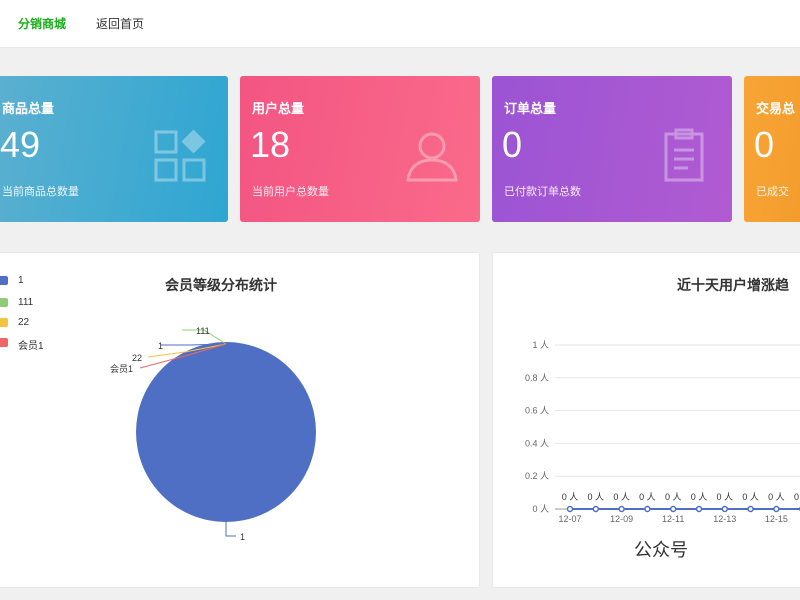 This screenshot has height=600, width=800. Describe the element at coordinates (40, 192) in the screenshot. I see `card-subtitle: 当前商品总数量` at that location.